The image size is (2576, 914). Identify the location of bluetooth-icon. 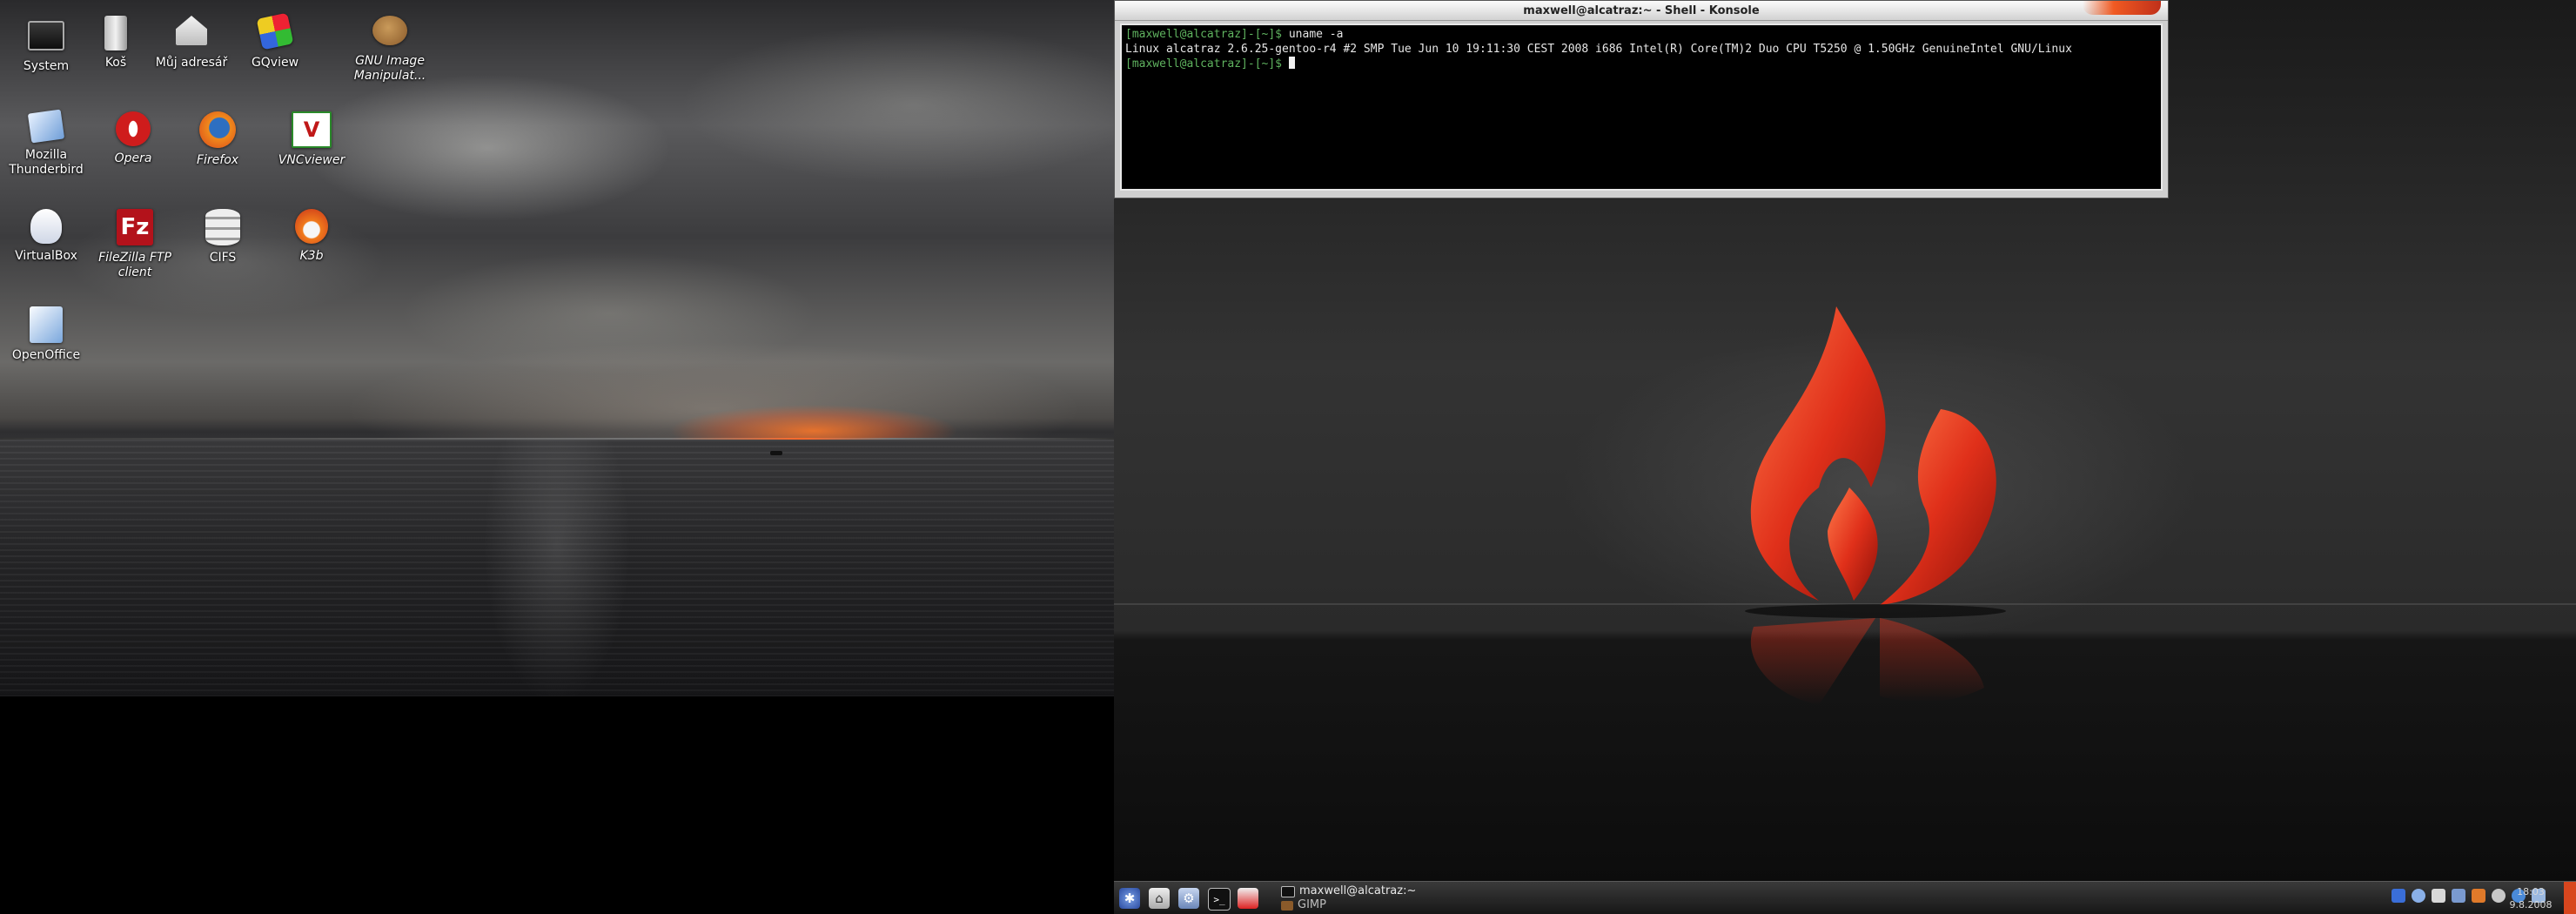
(2399, 896).